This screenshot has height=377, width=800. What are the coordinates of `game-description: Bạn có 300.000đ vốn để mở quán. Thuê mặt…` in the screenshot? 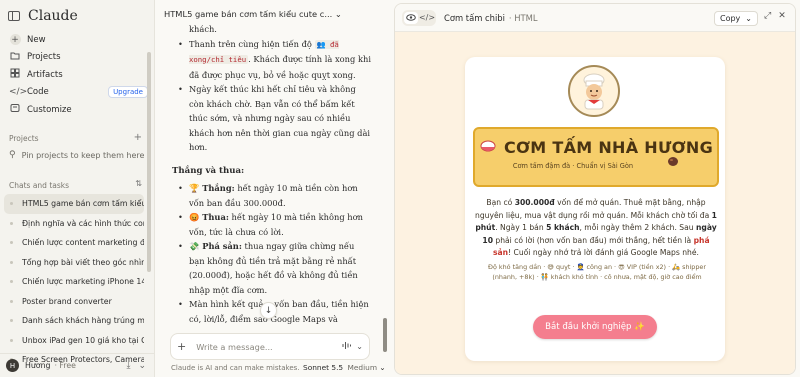 It's located at (596, 228).